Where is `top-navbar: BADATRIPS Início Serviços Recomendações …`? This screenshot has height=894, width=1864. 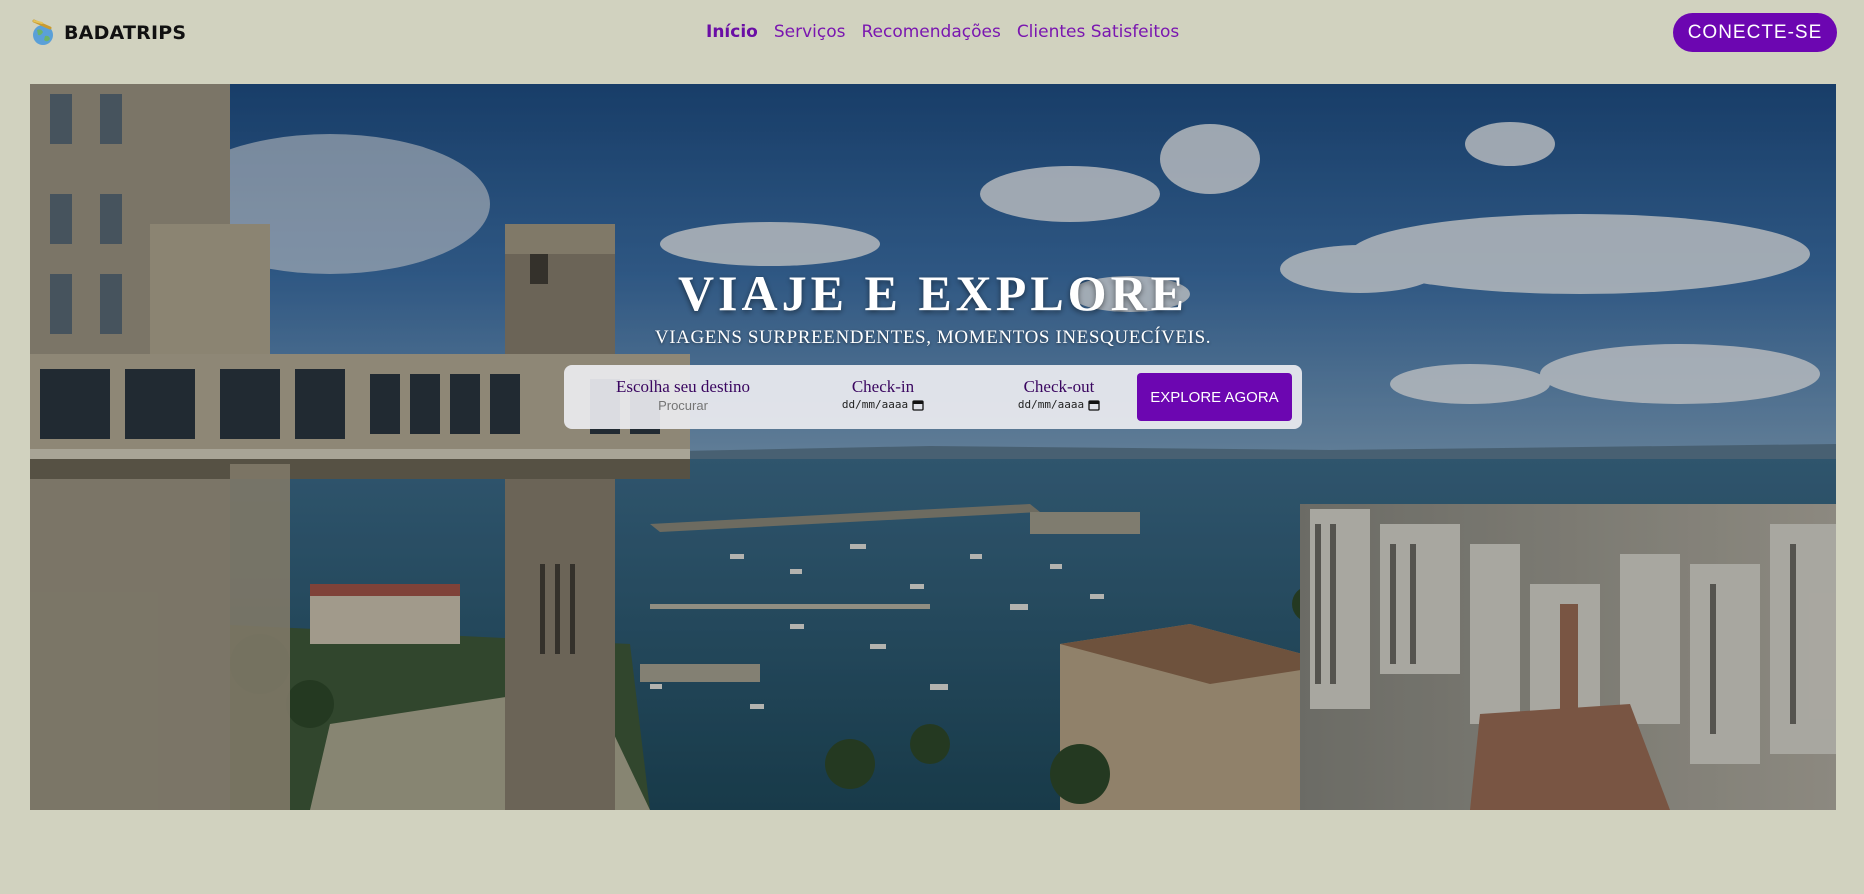 top-navbar: BADATRIPS Início Serviços Recomendações … is located at coordinates (932, 33).